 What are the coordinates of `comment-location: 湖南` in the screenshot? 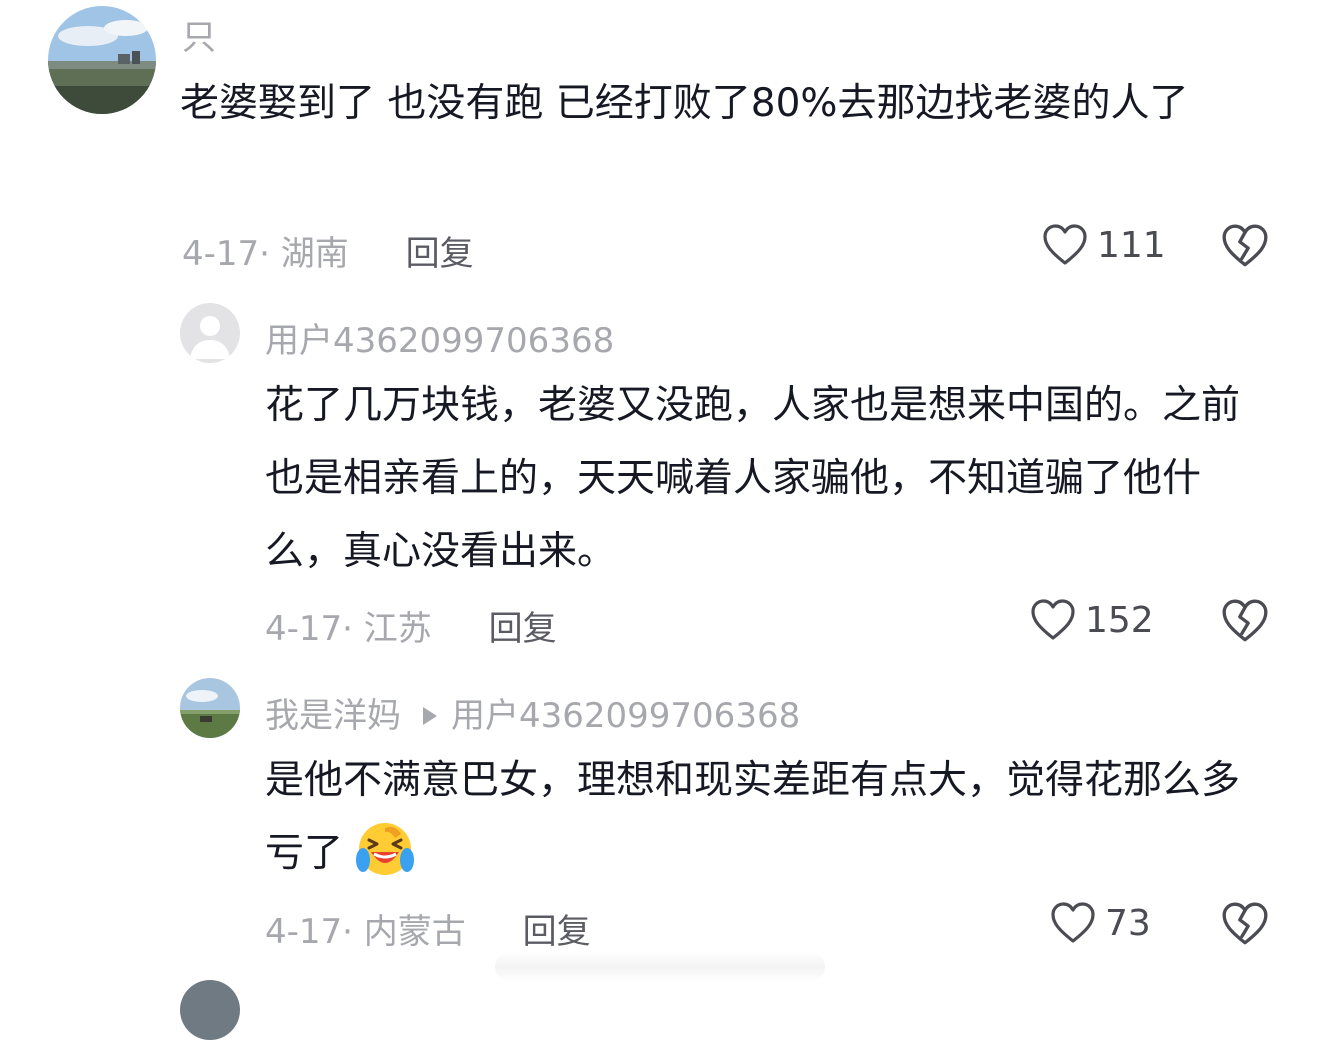 It's located at (314, 254).